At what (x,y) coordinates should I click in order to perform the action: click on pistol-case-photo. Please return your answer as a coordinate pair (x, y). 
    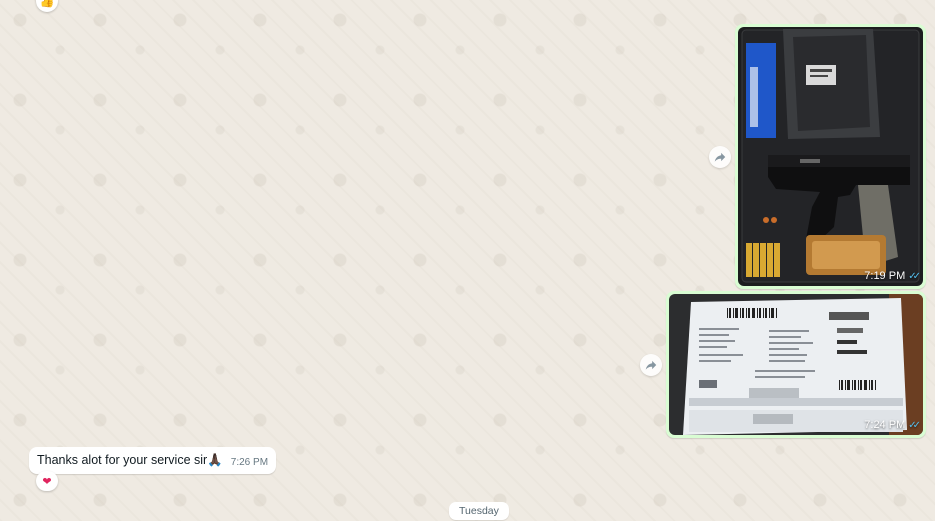
    Looking at the image, I should click on (830, 156).